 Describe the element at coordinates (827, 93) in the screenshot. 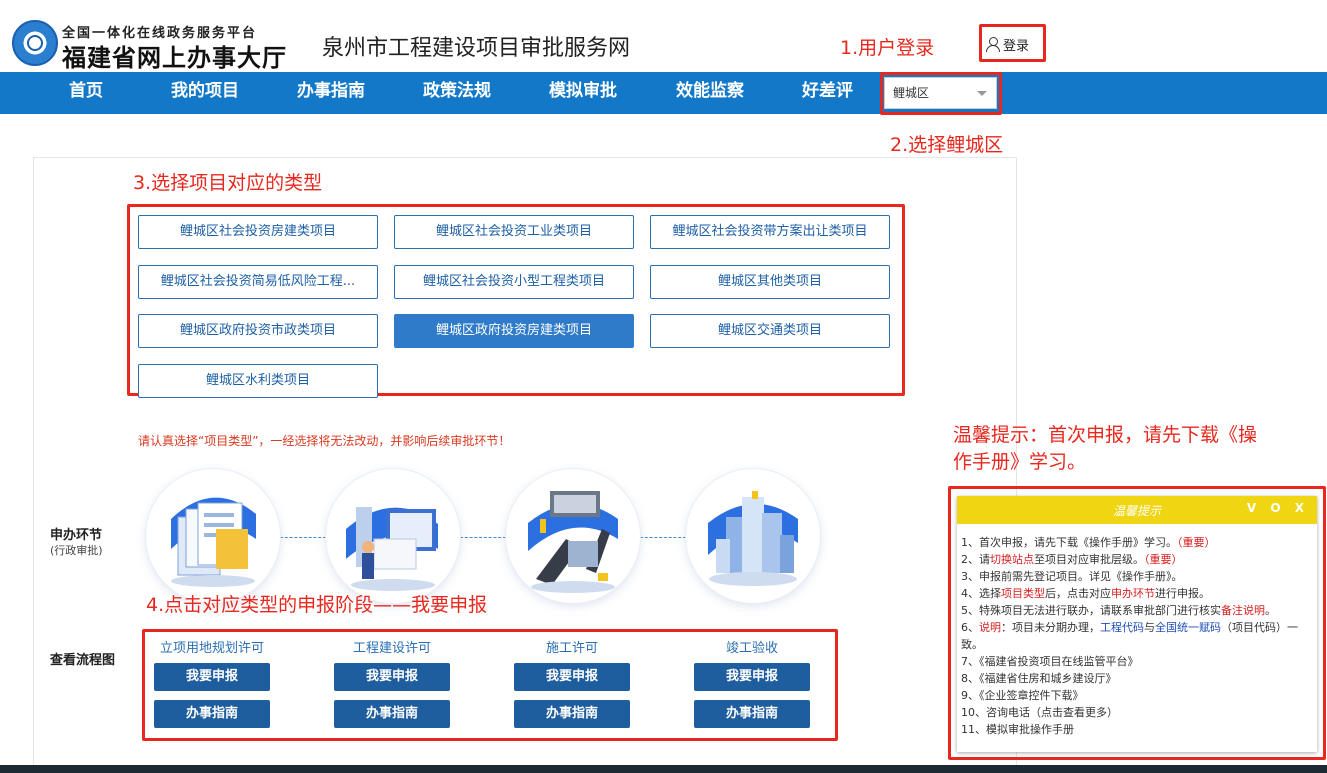

I see `nav-item-rating: 好差评` at that location.